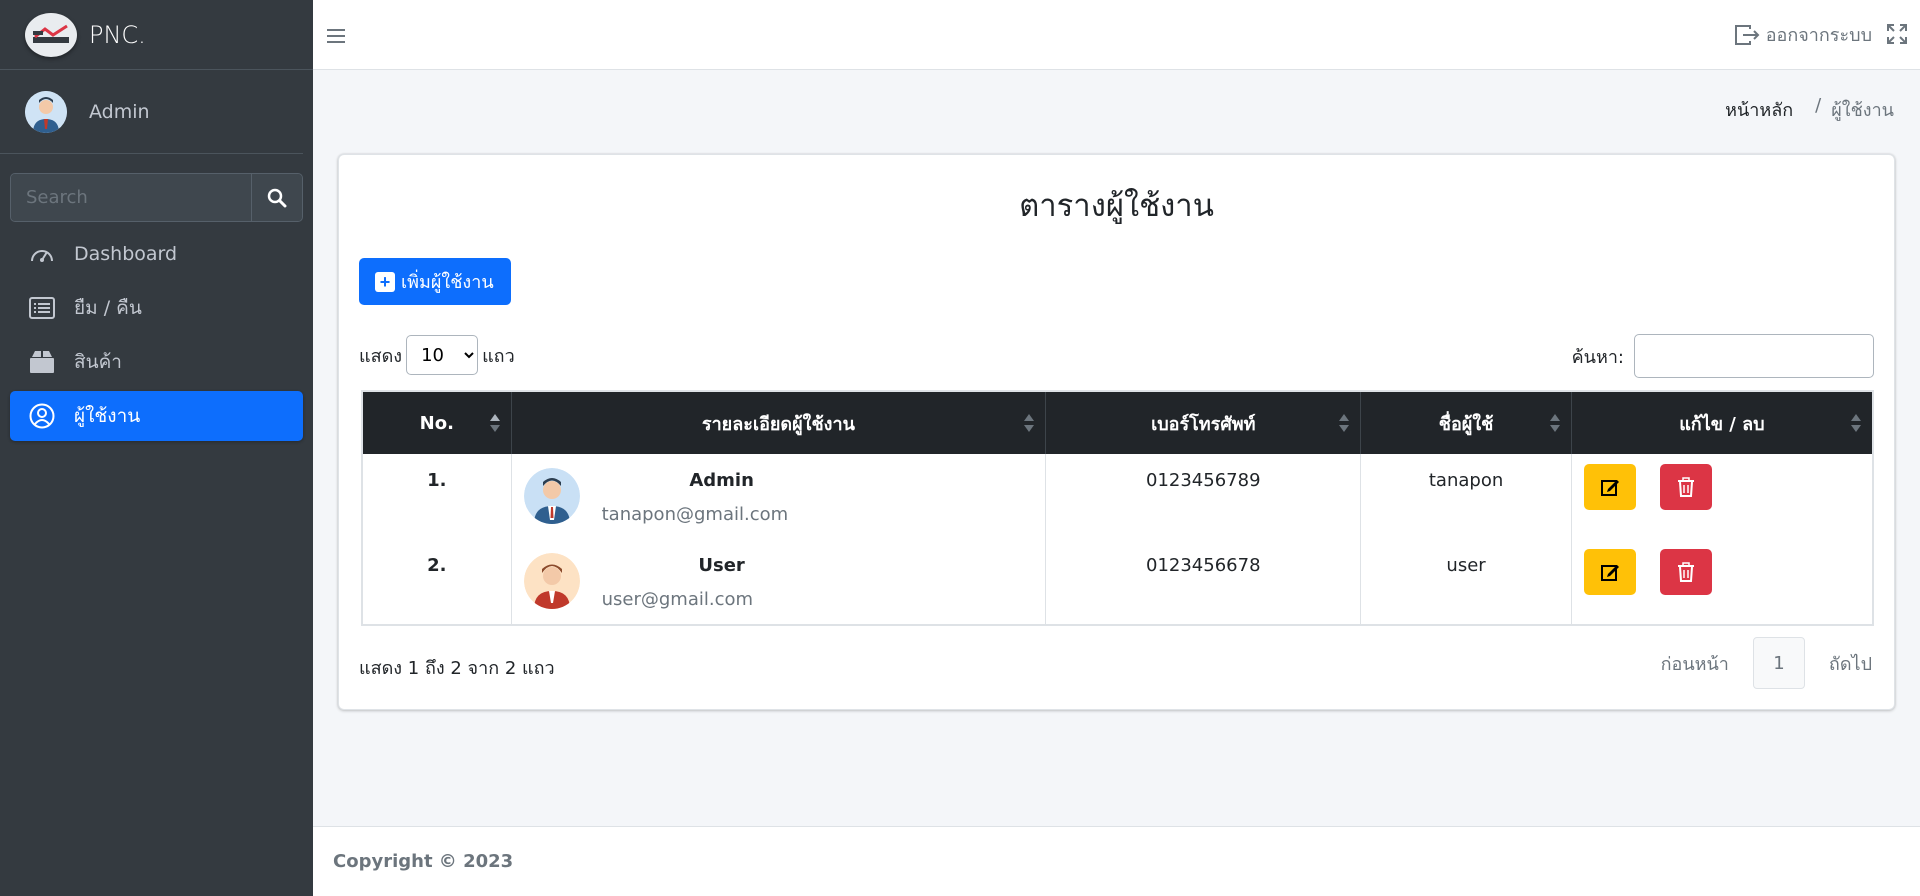 The image size is (1920, 896). What do you see at coordinates (381, 356) in the screenshot?
I see `length-prefix: แสดง` at bounding box center [381, 356].